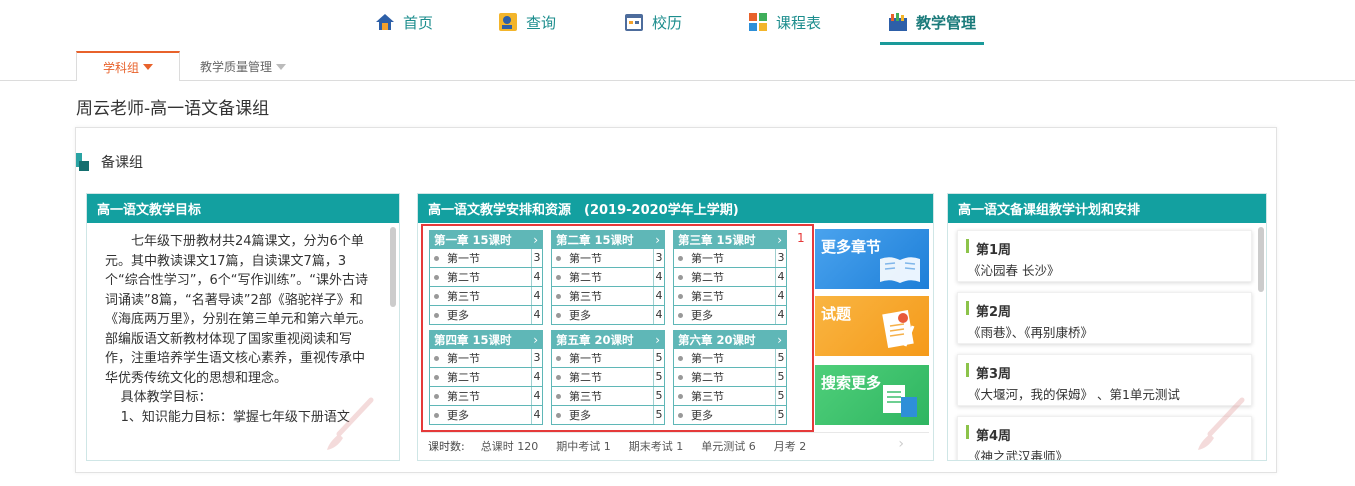 The height and width of the screenshot is (486, 1355). What do you see at coordinates (801, 238) in the screenshot?
I see `highlight-badge: 1` at bounding box center [801, 238].